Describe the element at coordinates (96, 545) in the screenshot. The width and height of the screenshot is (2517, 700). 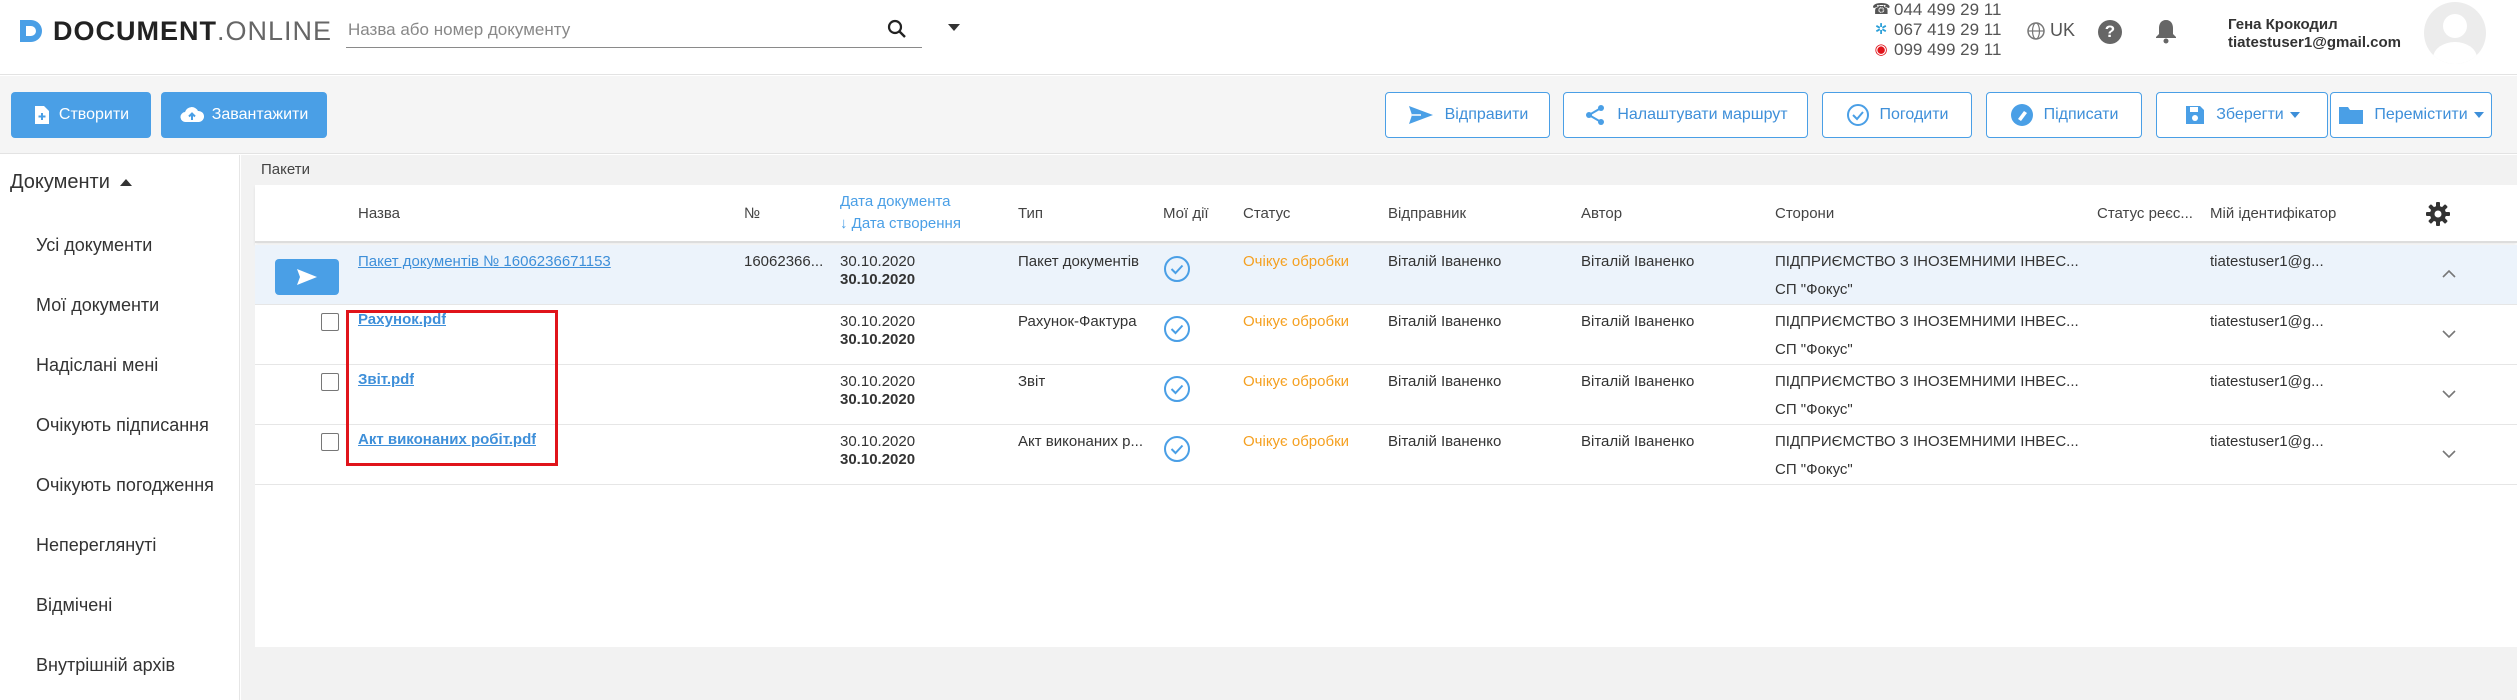
I see `sidebar-item-unviewed: Непереглянуті` at that location.